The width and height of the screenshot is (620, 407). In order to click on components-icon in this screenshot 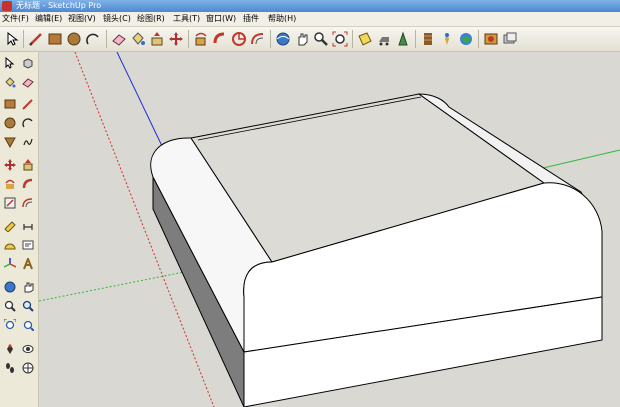, I will do `click(466, 39)`.